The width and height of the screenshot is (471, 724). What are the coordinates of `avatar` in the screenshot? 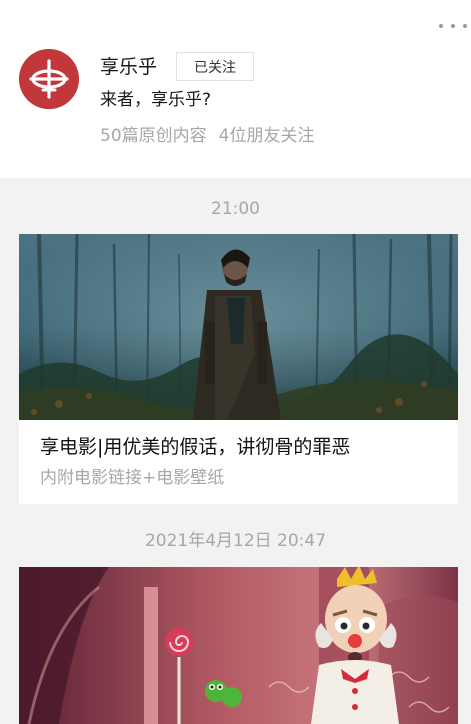 It's located at (49, 79).